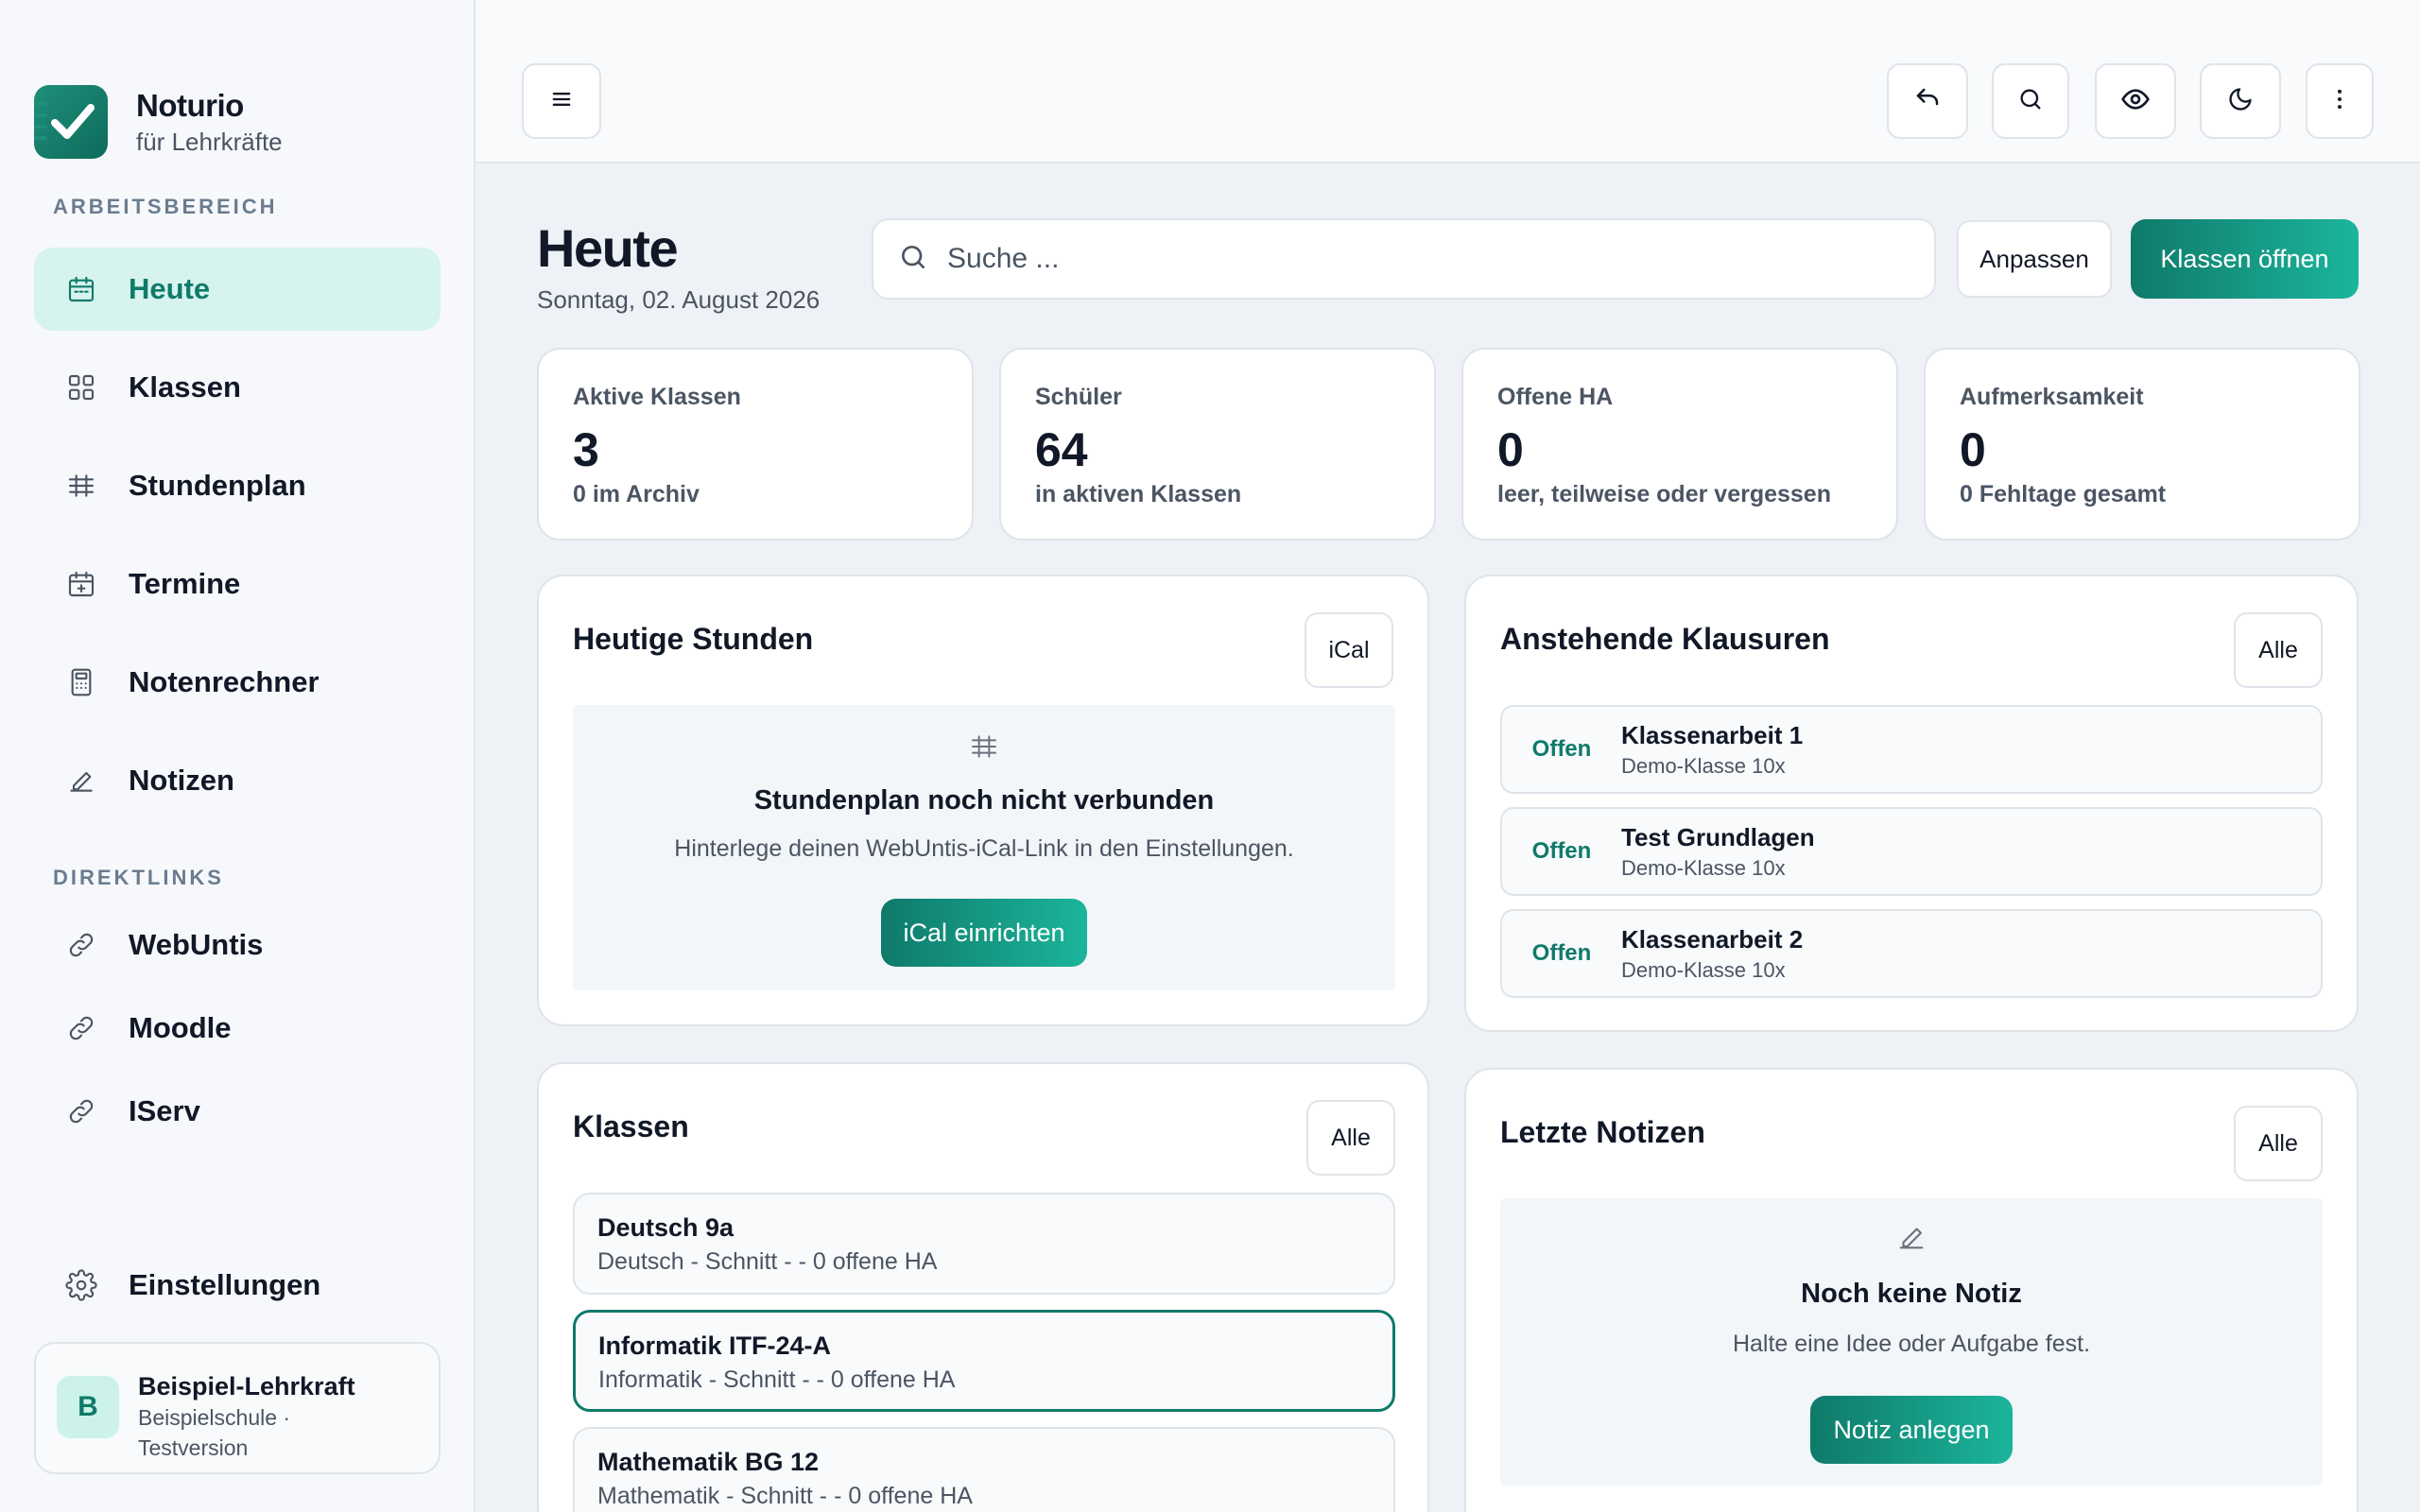 Image resolution: width=2420 pixels, height=1512 pixels. Describe the element at coordinates (755, 444) in the screenshot. I see `stat-card-active-classes: Aktive Klassen 3 0 im Archiv` at that location.